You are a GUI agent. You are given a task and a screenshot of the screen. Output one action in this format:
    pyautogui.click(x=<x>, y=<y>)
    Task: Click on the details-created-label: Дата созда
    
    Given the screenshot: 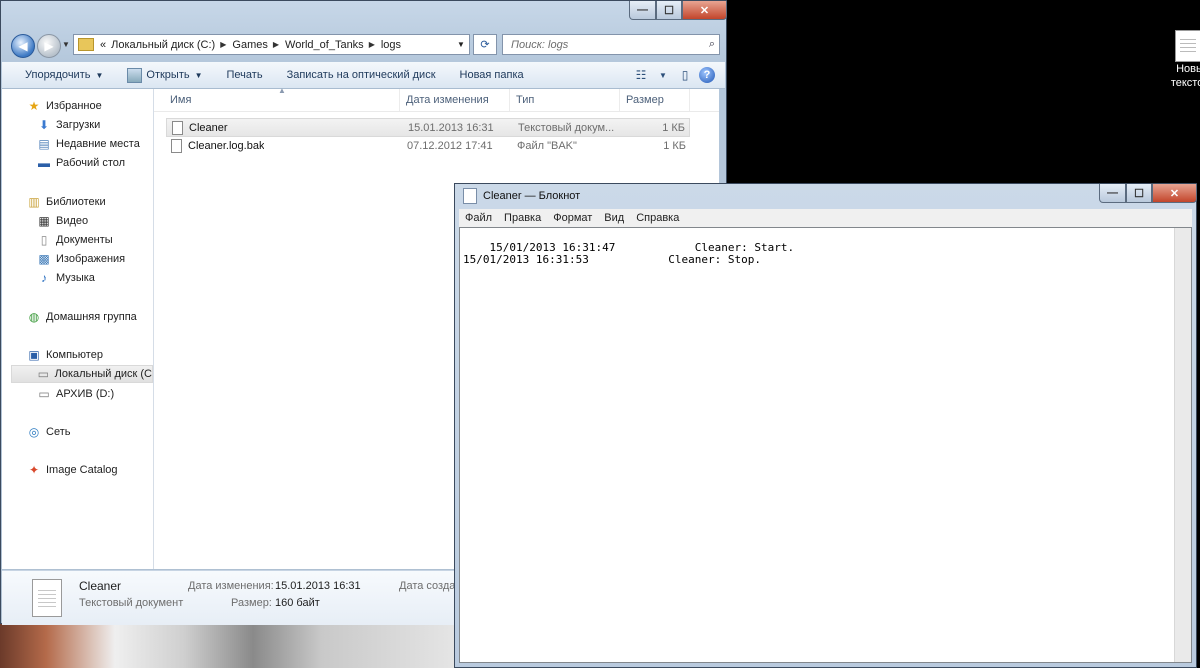 What is the action you would take?
    pyautogui.click(x=427, y=586)
    